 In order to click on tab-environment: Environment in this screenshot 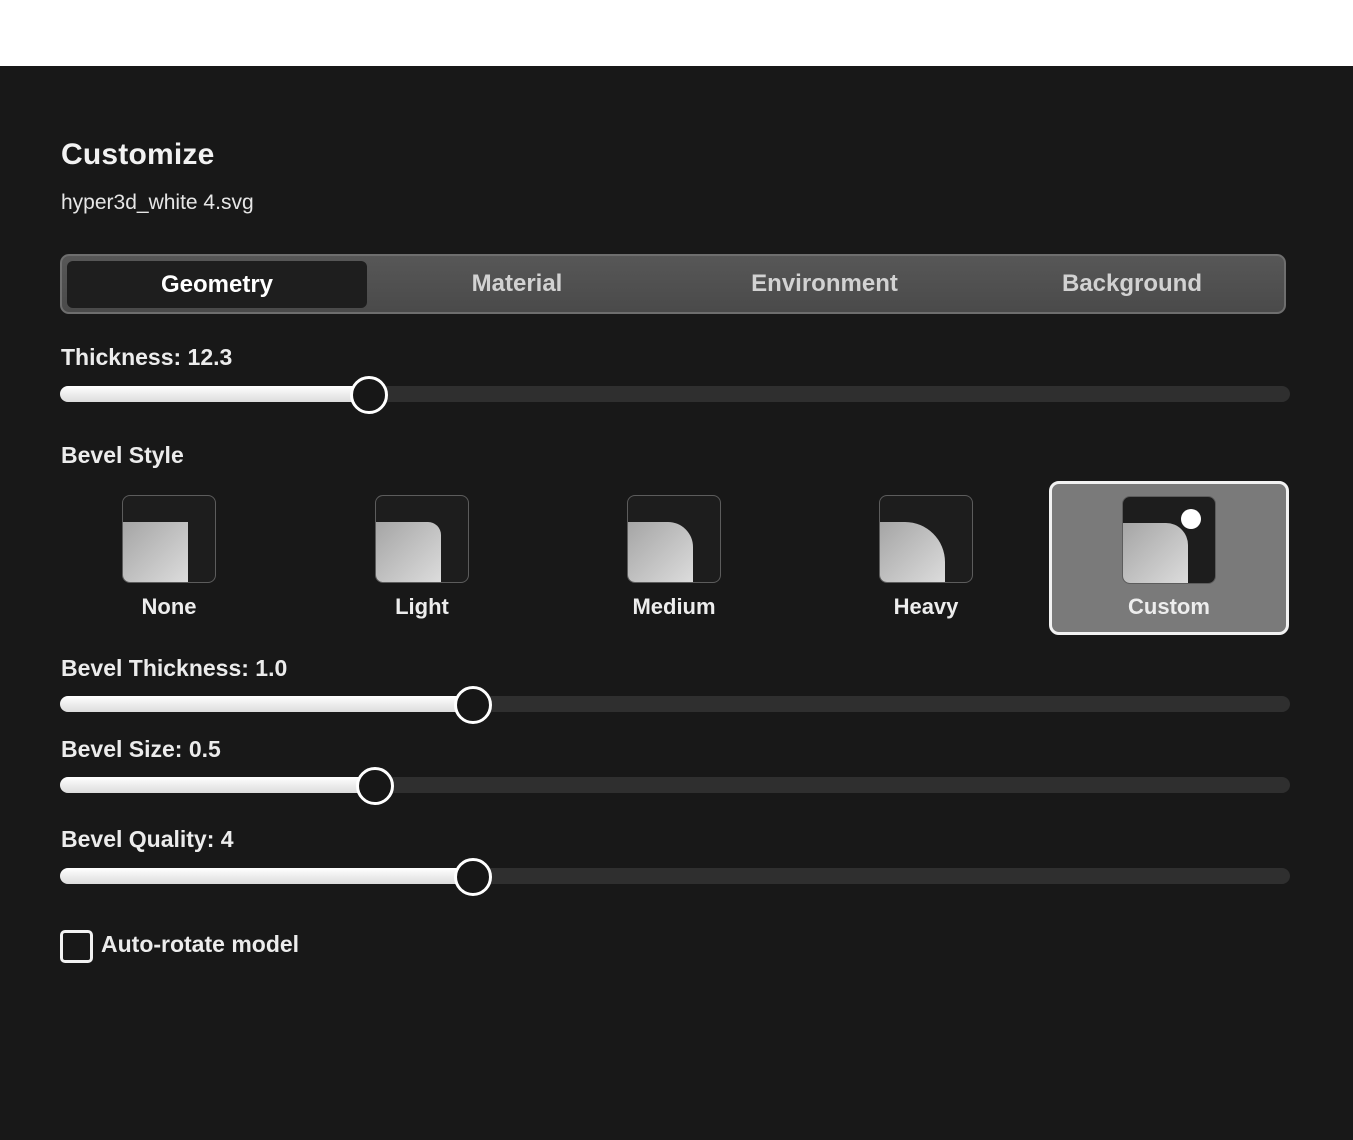, I will do `click(824, 284)`.